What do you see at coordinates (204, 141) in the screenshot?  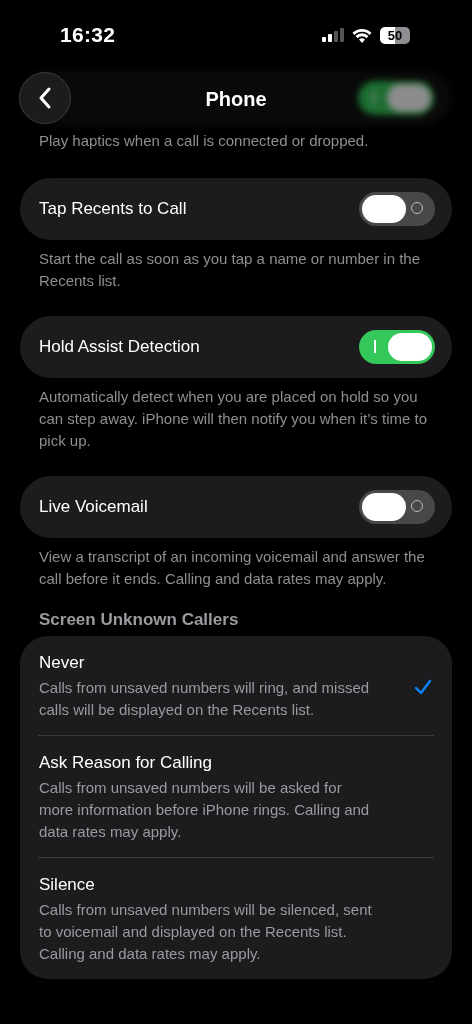 I see `setting-description: Play haptics when a call is connected or dropped.` at bounding box center [204, 141].